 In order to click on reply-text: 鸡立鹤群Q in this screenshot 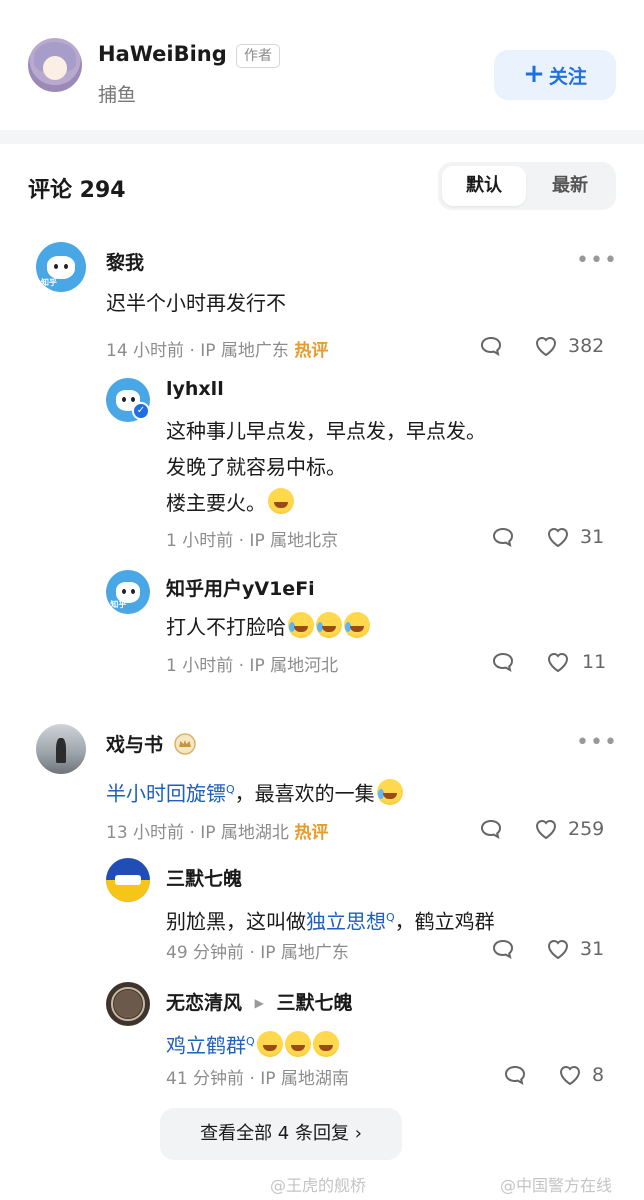, I will do `click(252, 1044)`.